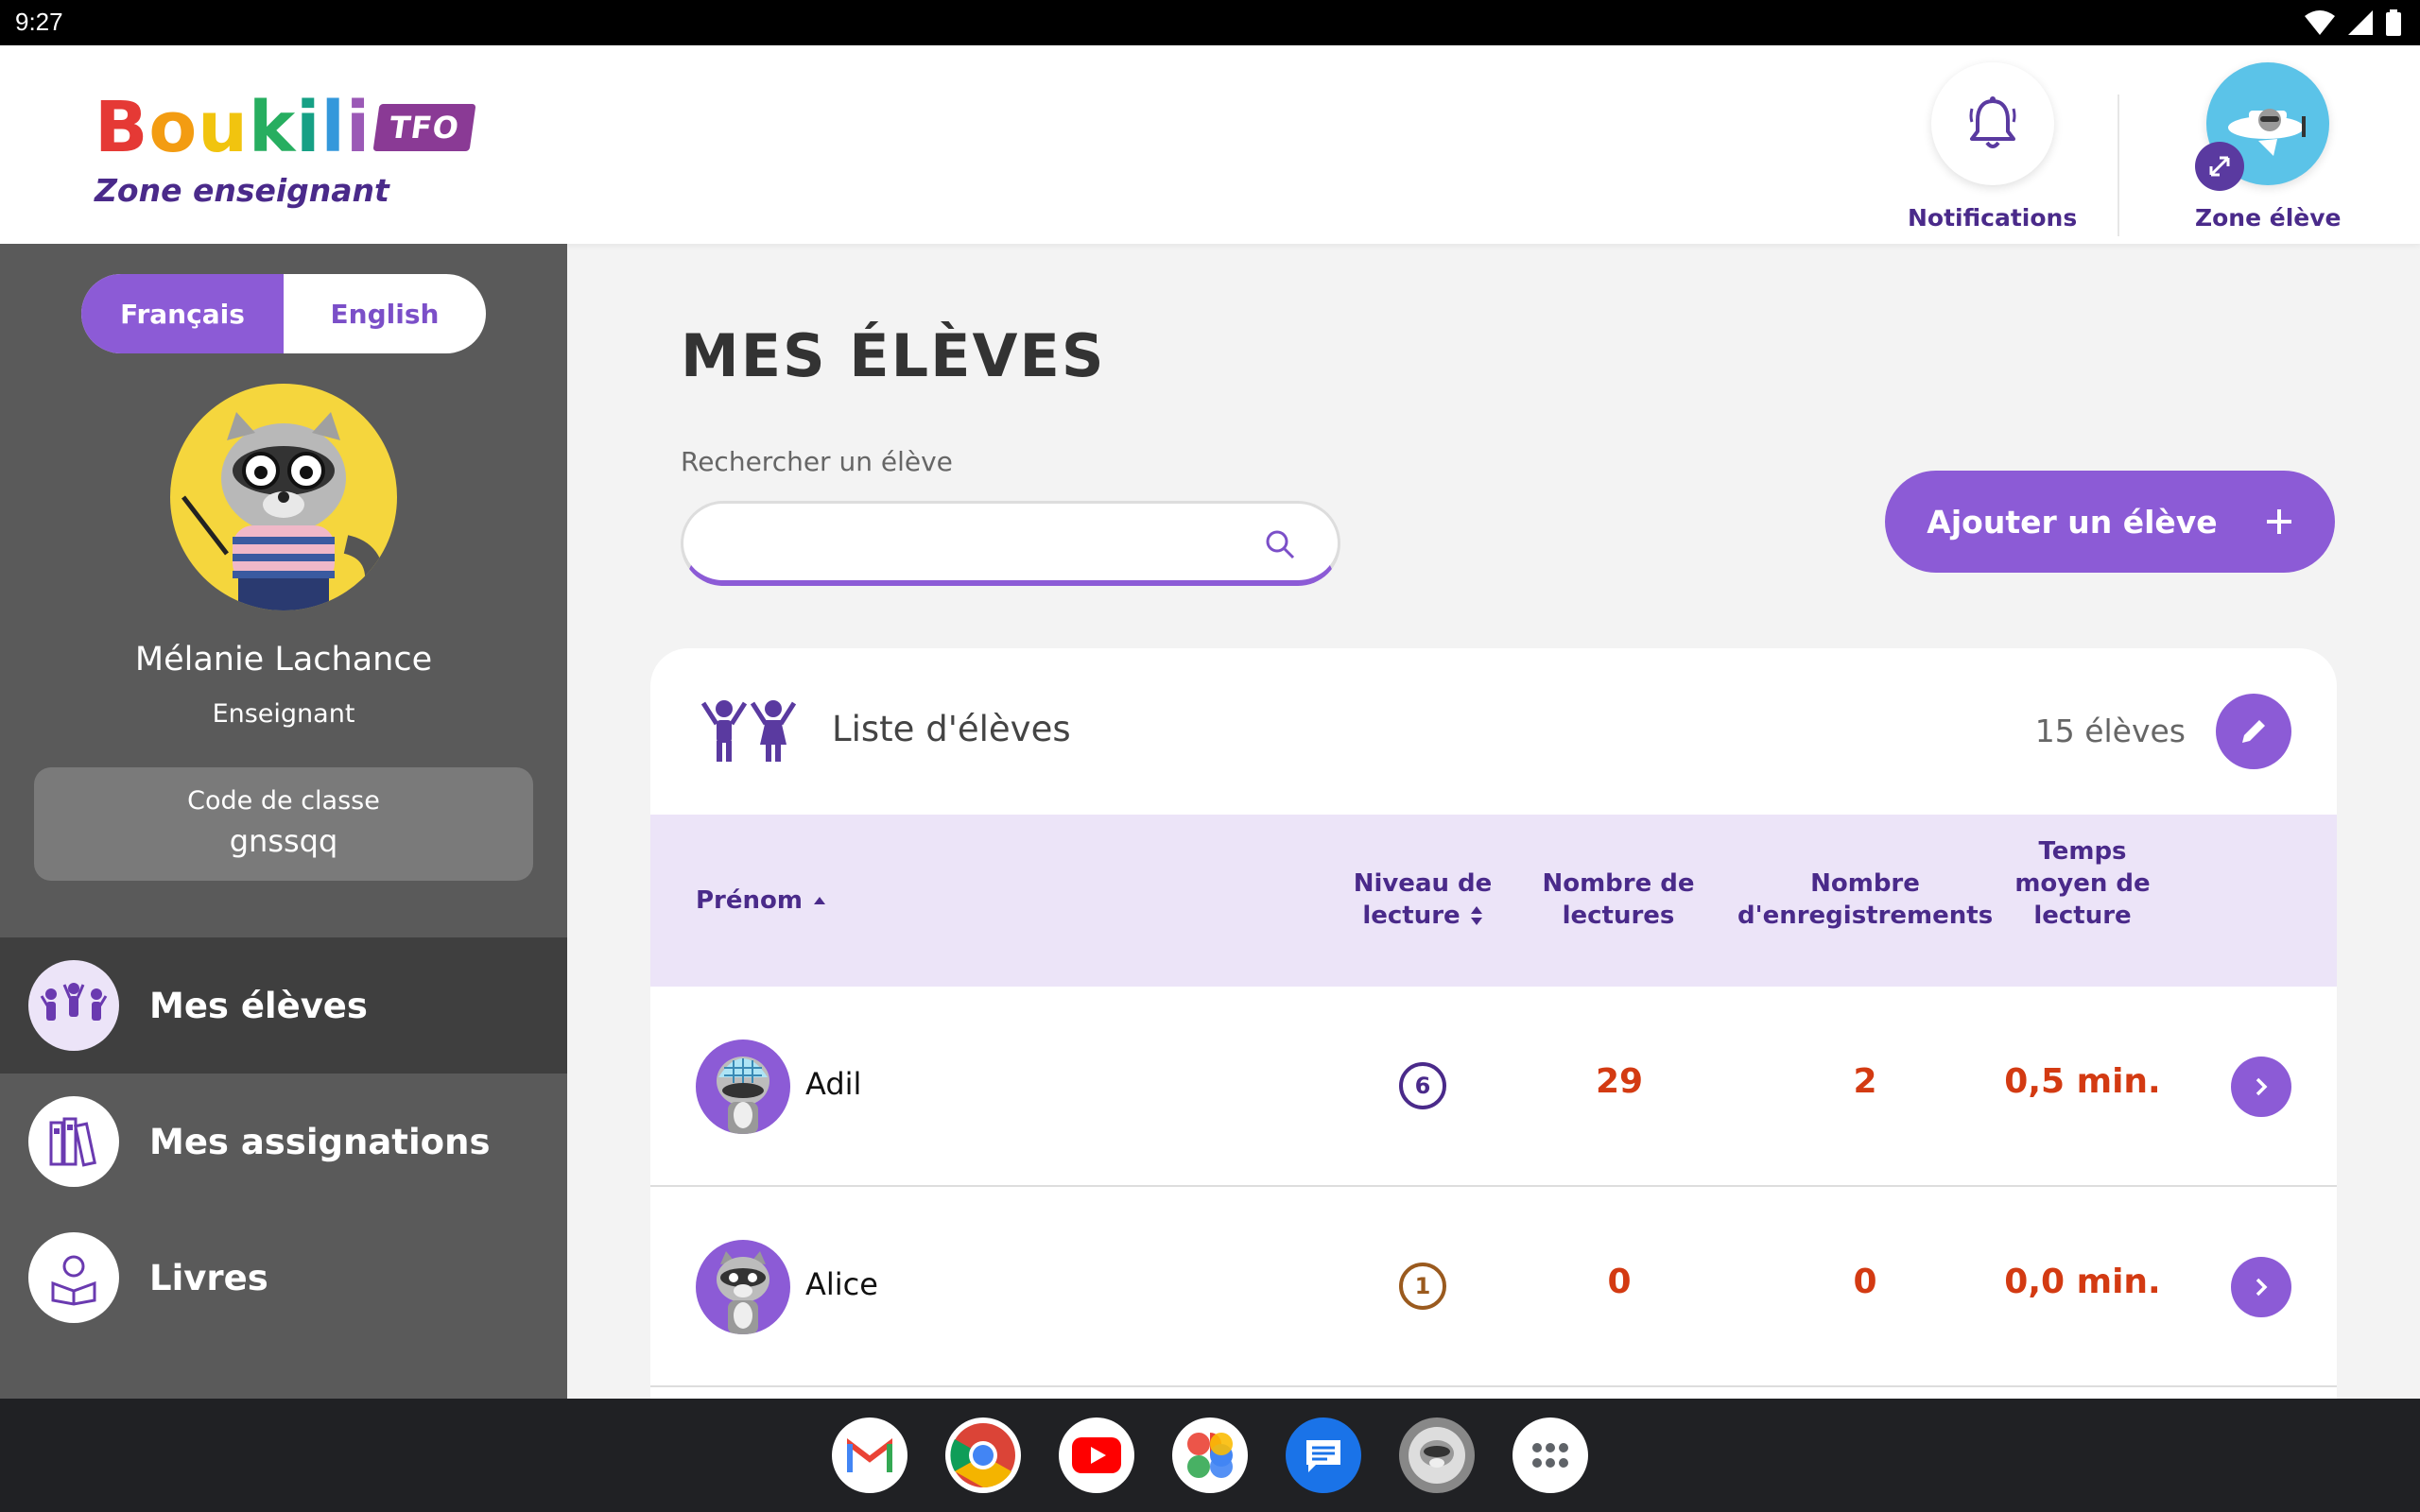  What do you see at coordinates (1096, 1455) in the screenshot?
I see `youtube-icon` at bounding box center [1096, 1455].